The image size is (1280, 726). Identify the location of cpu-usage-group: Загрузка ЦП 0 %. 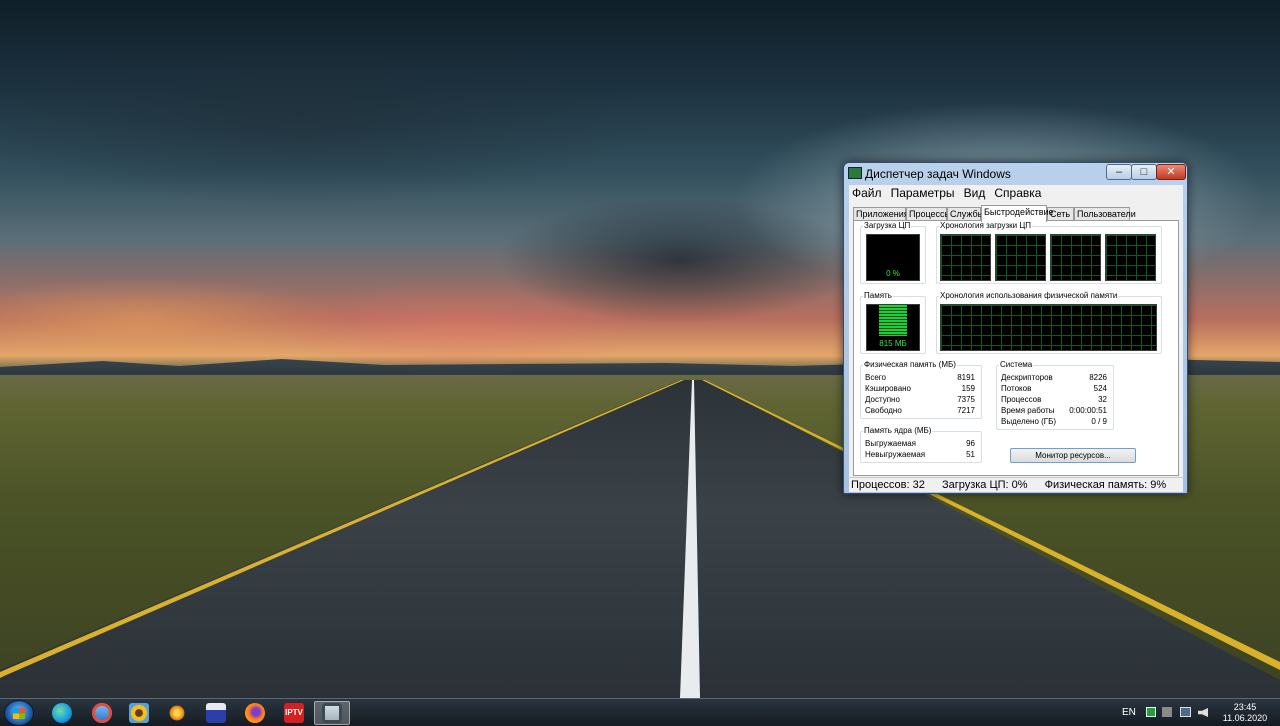
(893, 252).